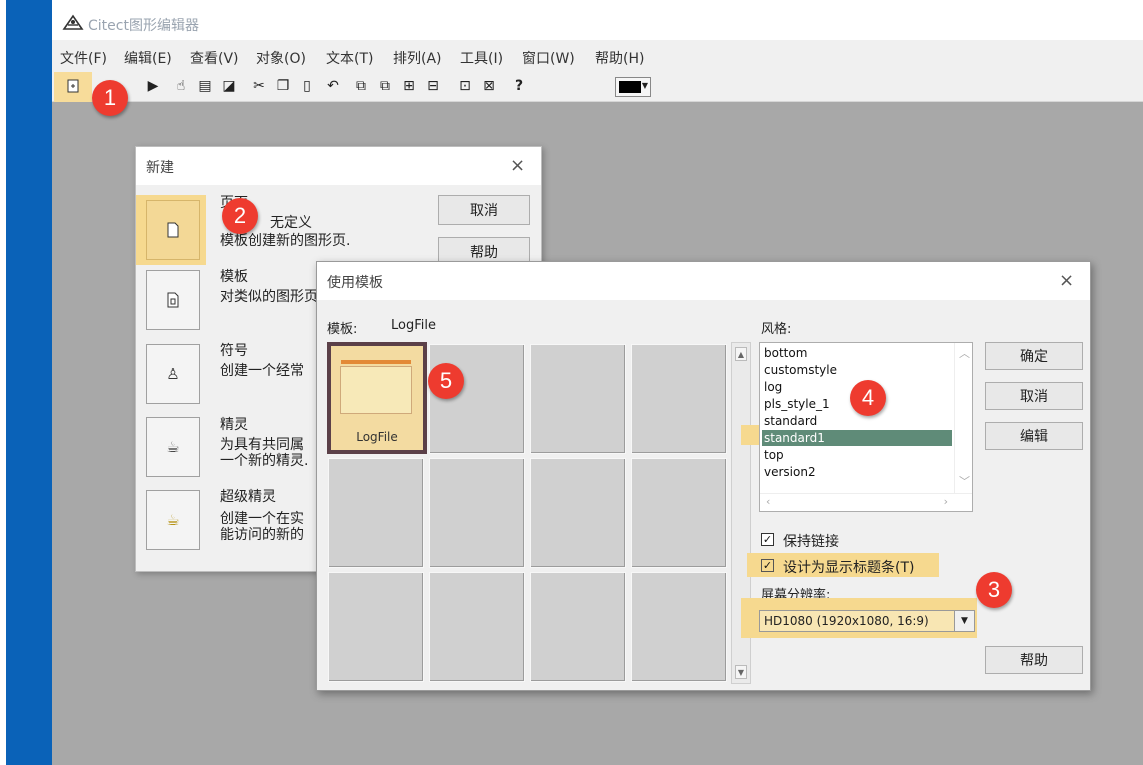 The image size is (1143, 765). What do you see at coordinates (173, 447) in the screenshot?
I see `new-genie-button: ☕` at bounding box center [173, 447].